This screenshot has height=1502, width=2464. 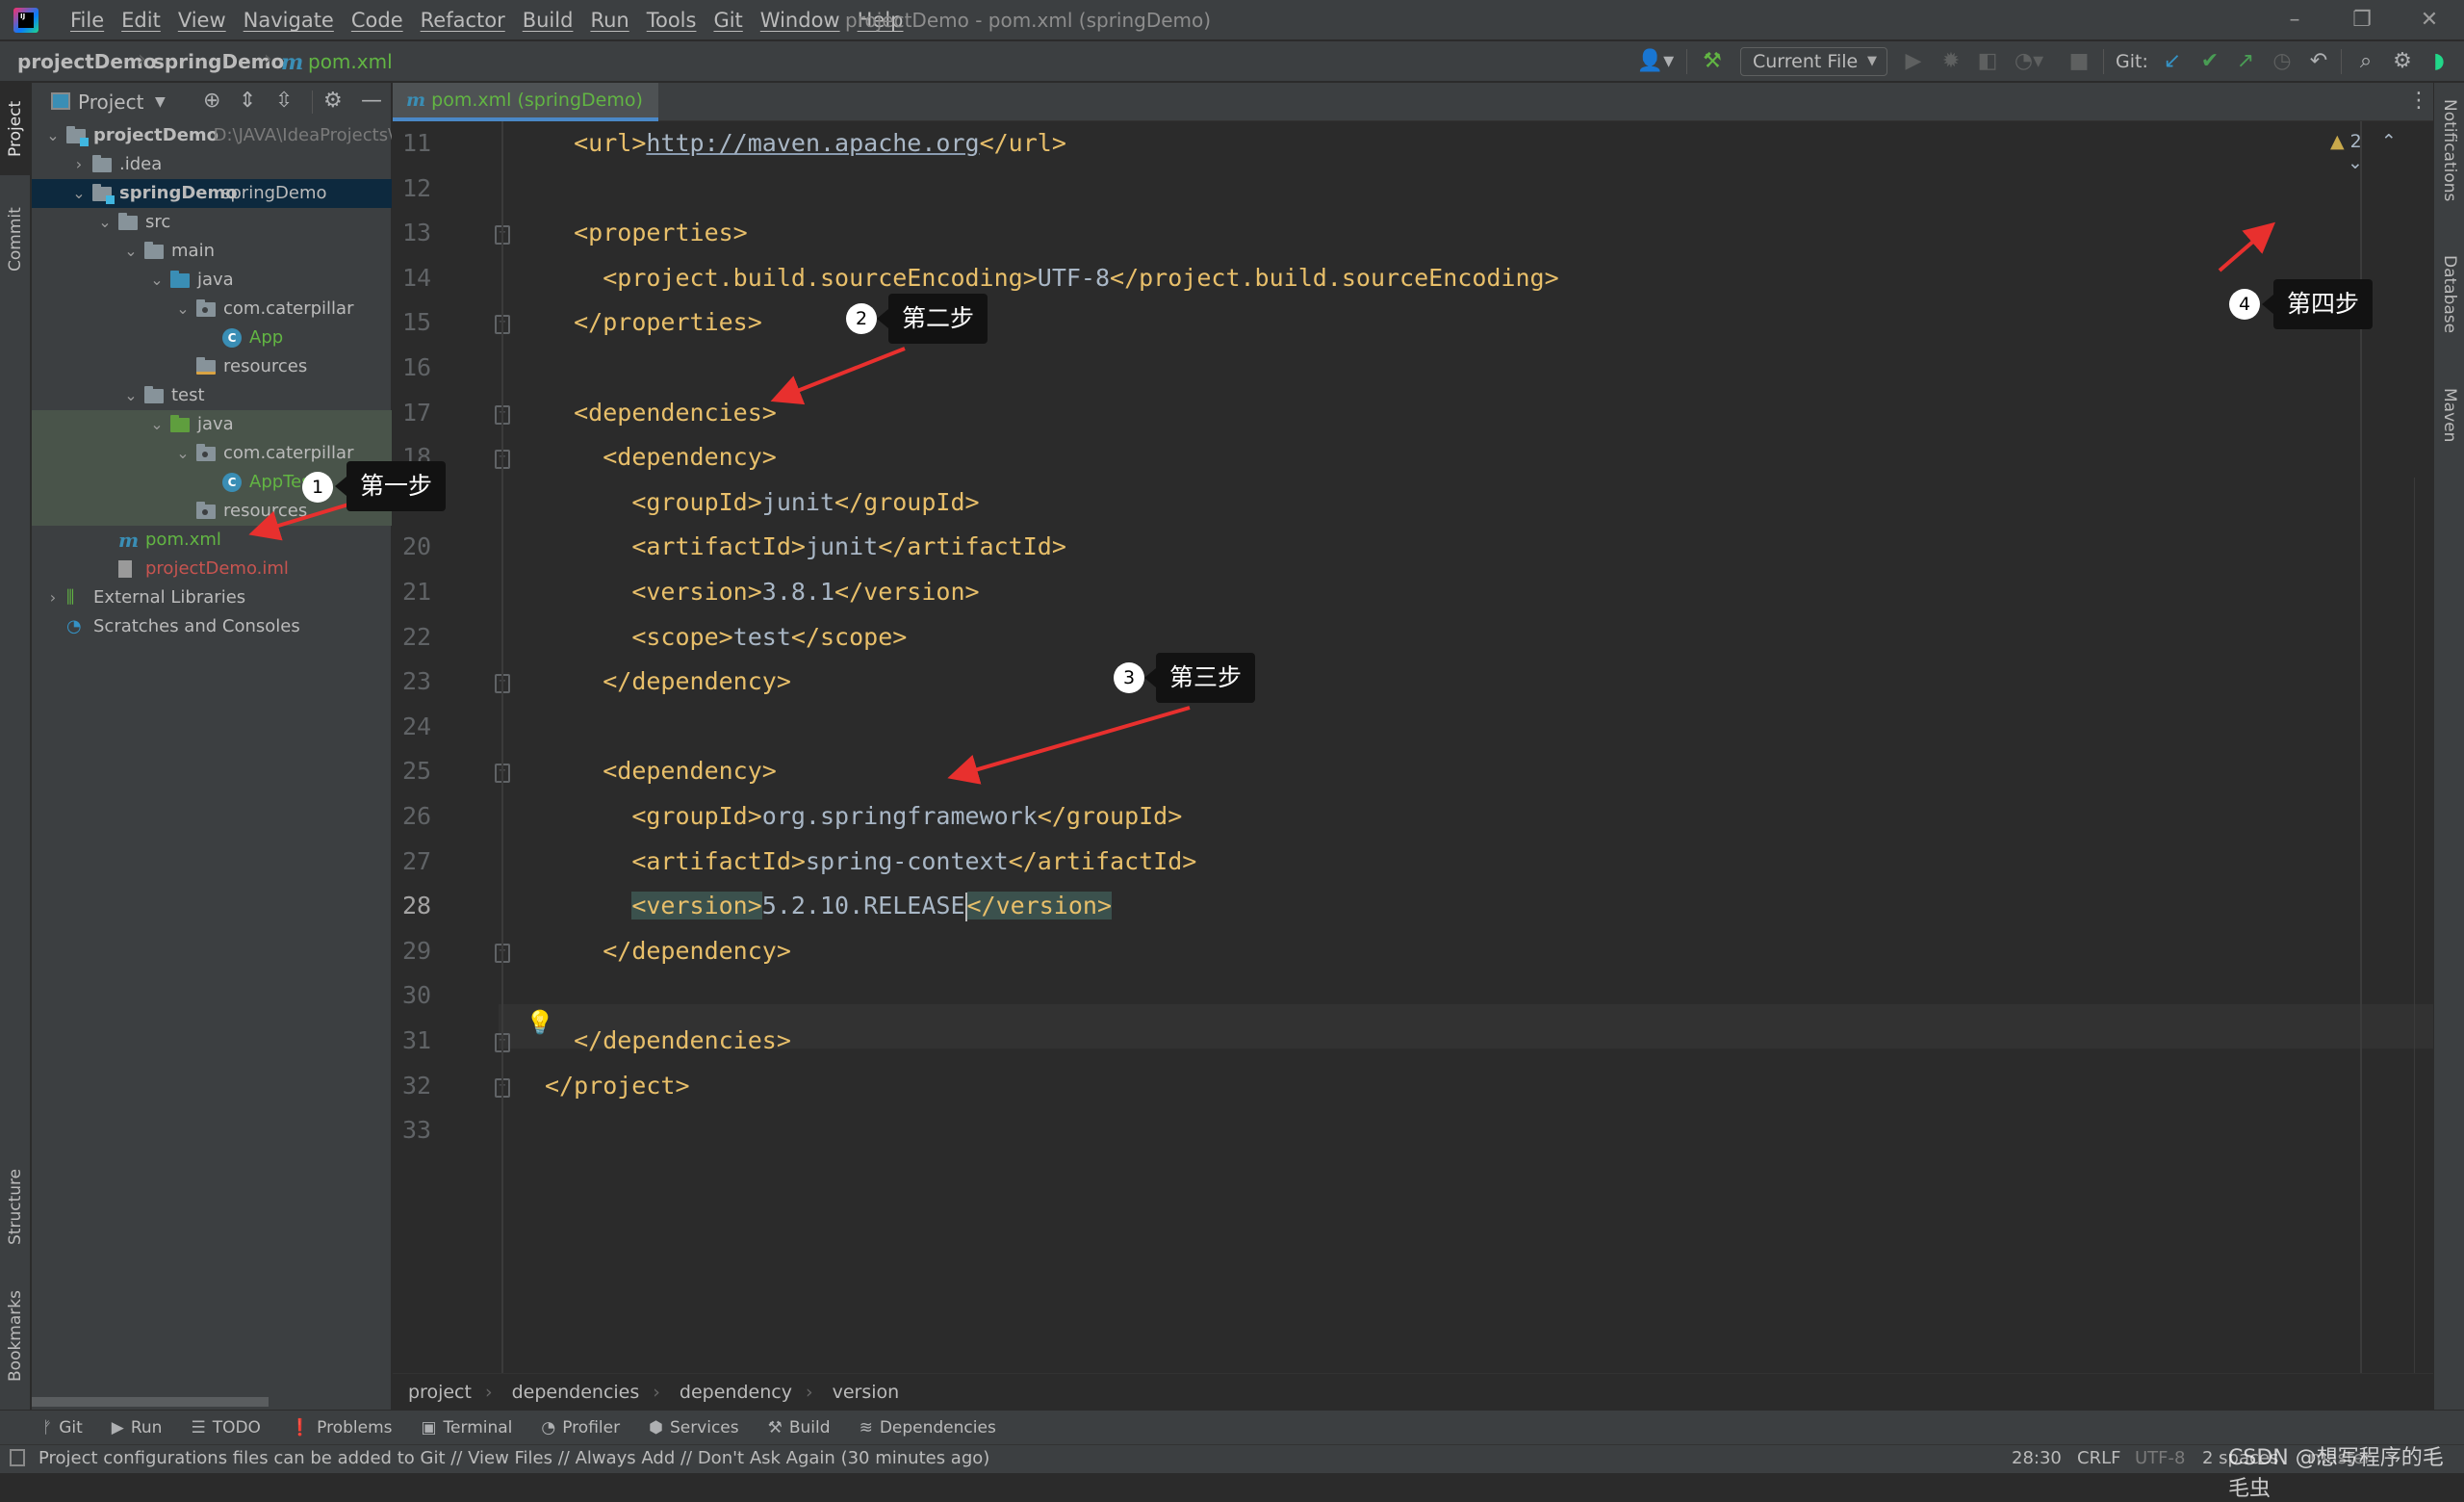 I want to click on collapse-all-icon: ⇳, so click(x=284, y=101).